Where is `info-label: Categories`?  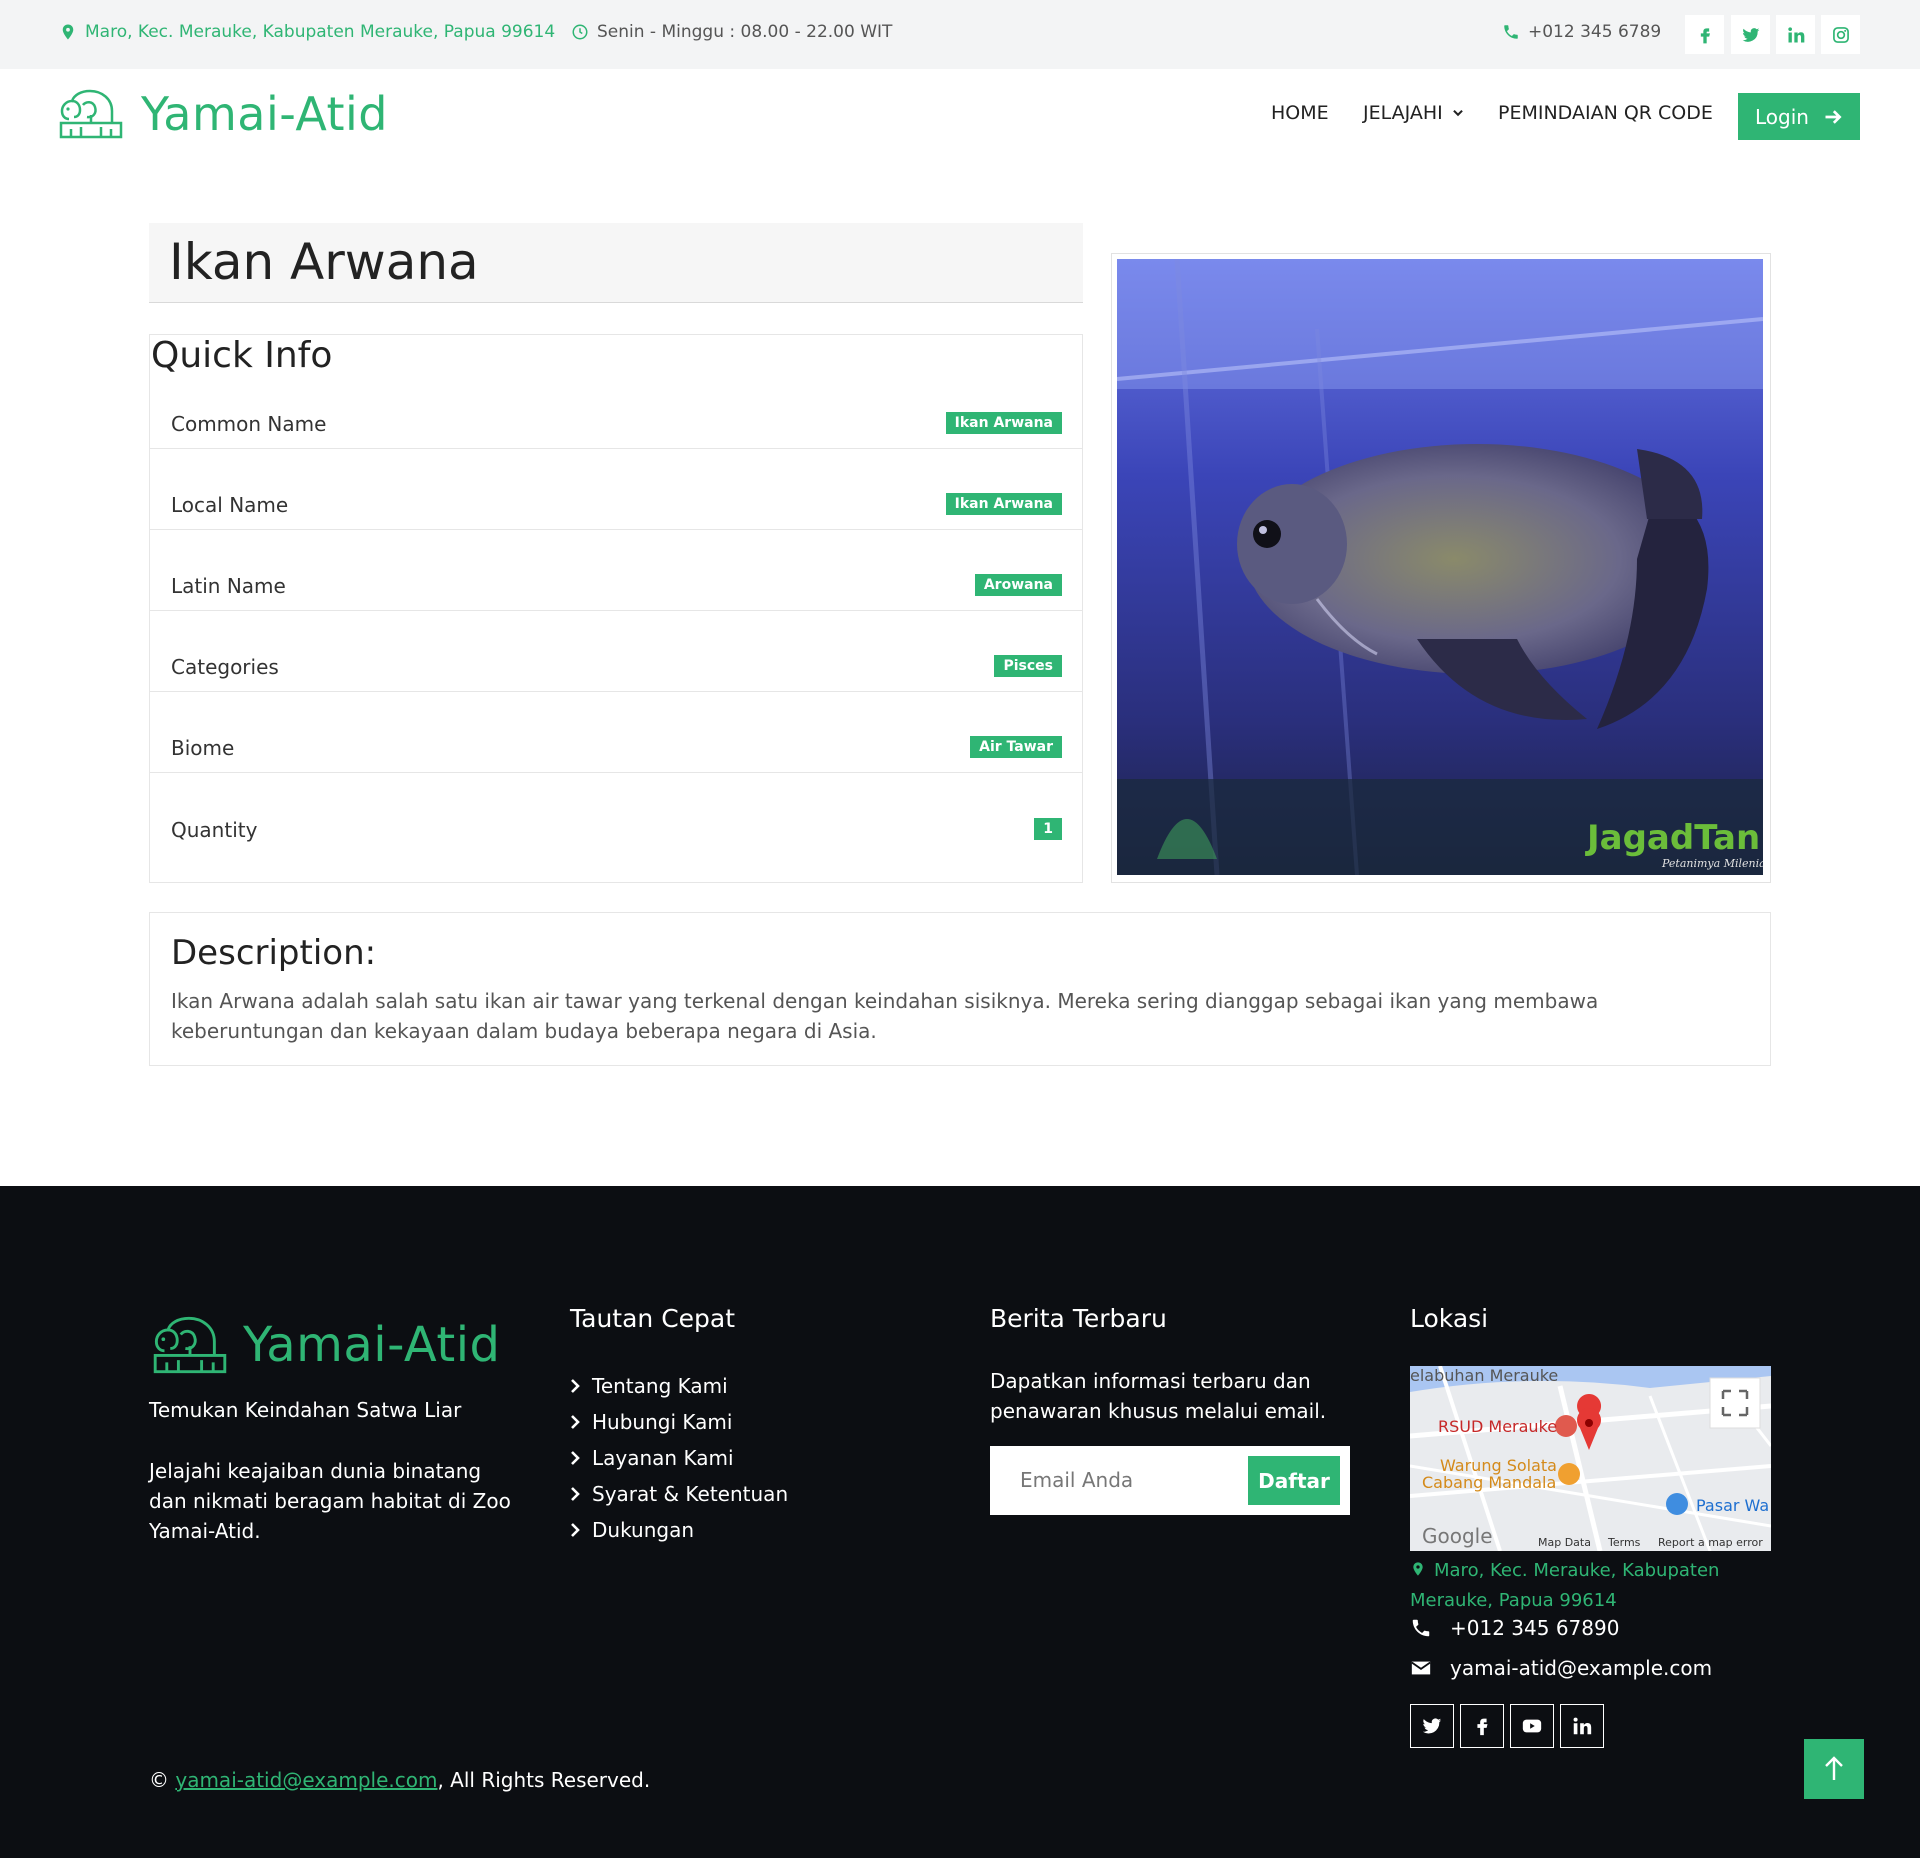 info-label: Categories is located at coordinates (225, 667).